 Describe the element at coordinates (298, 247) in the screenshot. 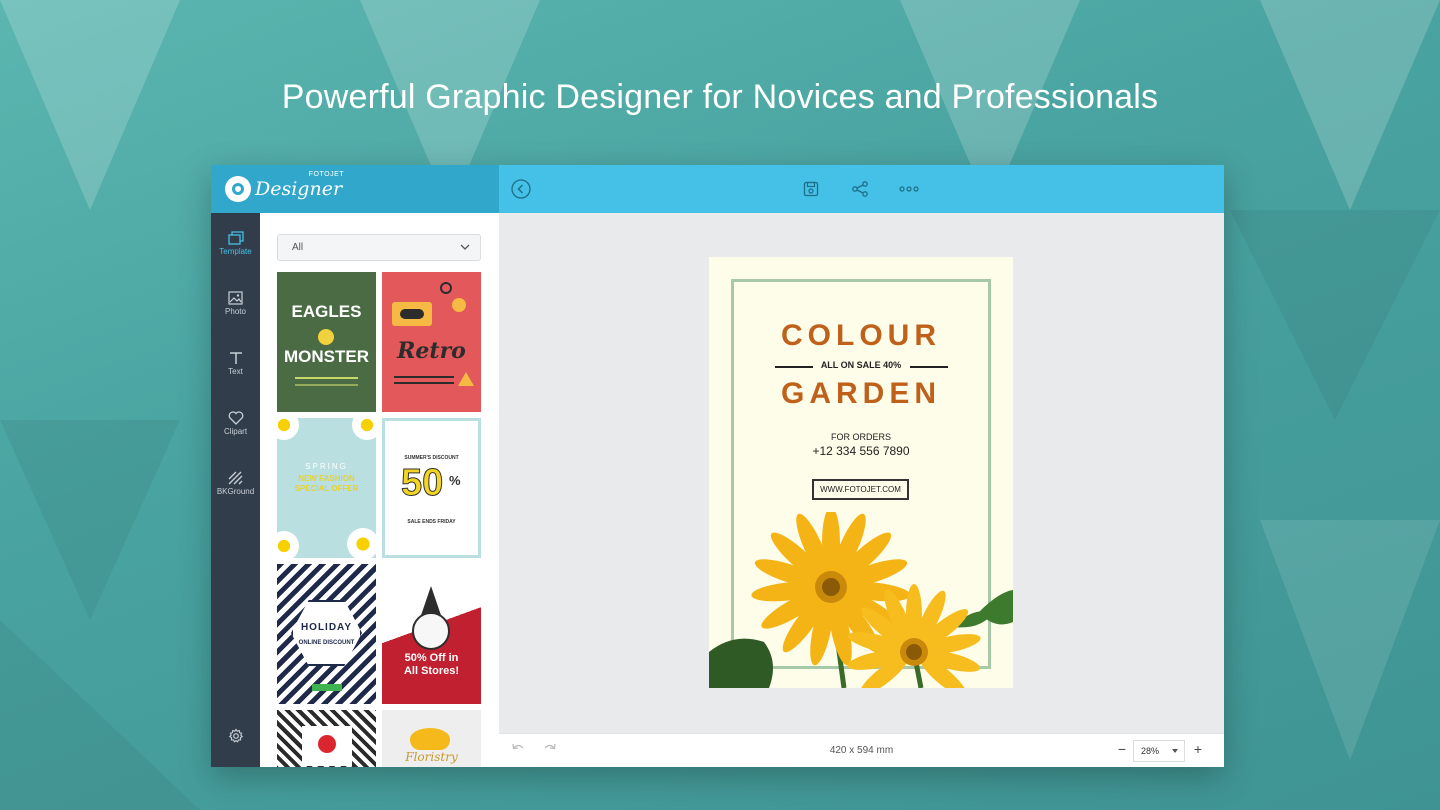

I see `category-value: All` at that location.